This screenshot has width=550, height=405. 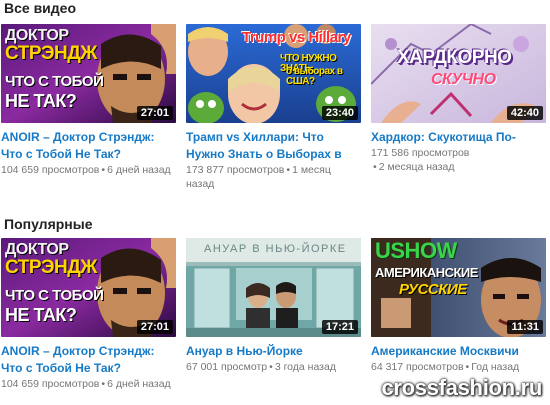 I want to click on upload-age: Год назад, so click(x=495, y=367).